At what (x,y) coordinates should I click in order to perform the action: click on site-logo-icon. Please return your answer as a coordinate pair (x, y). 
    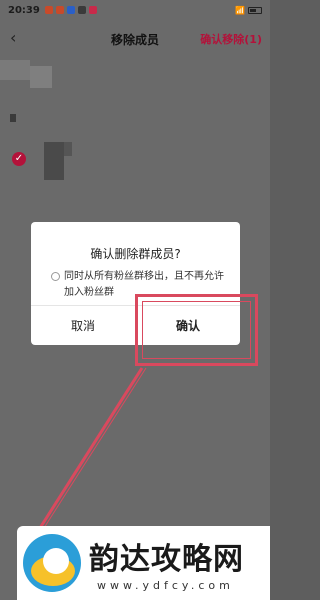
    Looking at the image, I should click on (52, 563).